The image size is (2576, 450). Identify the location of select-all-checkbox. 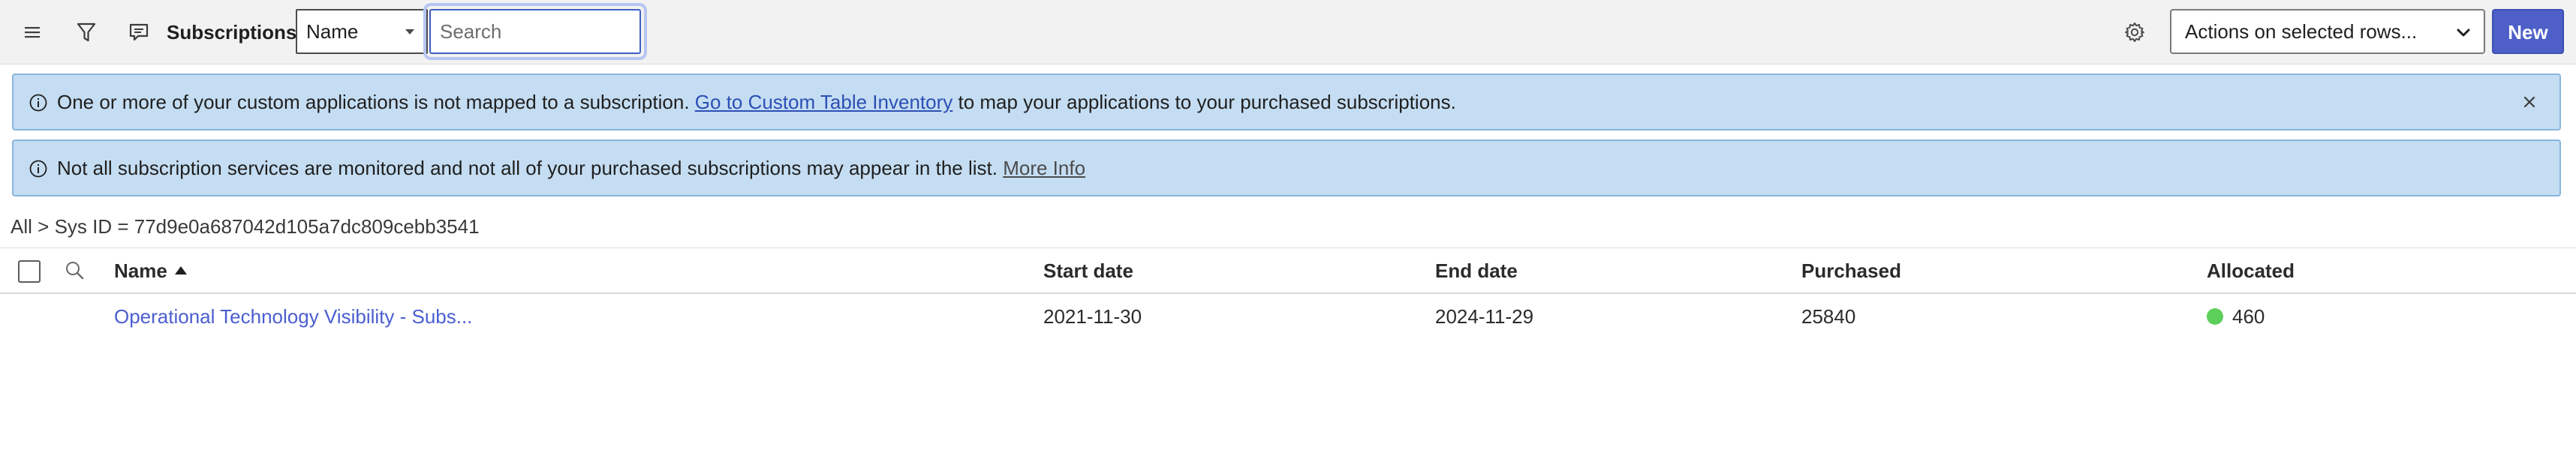
(29, 271).